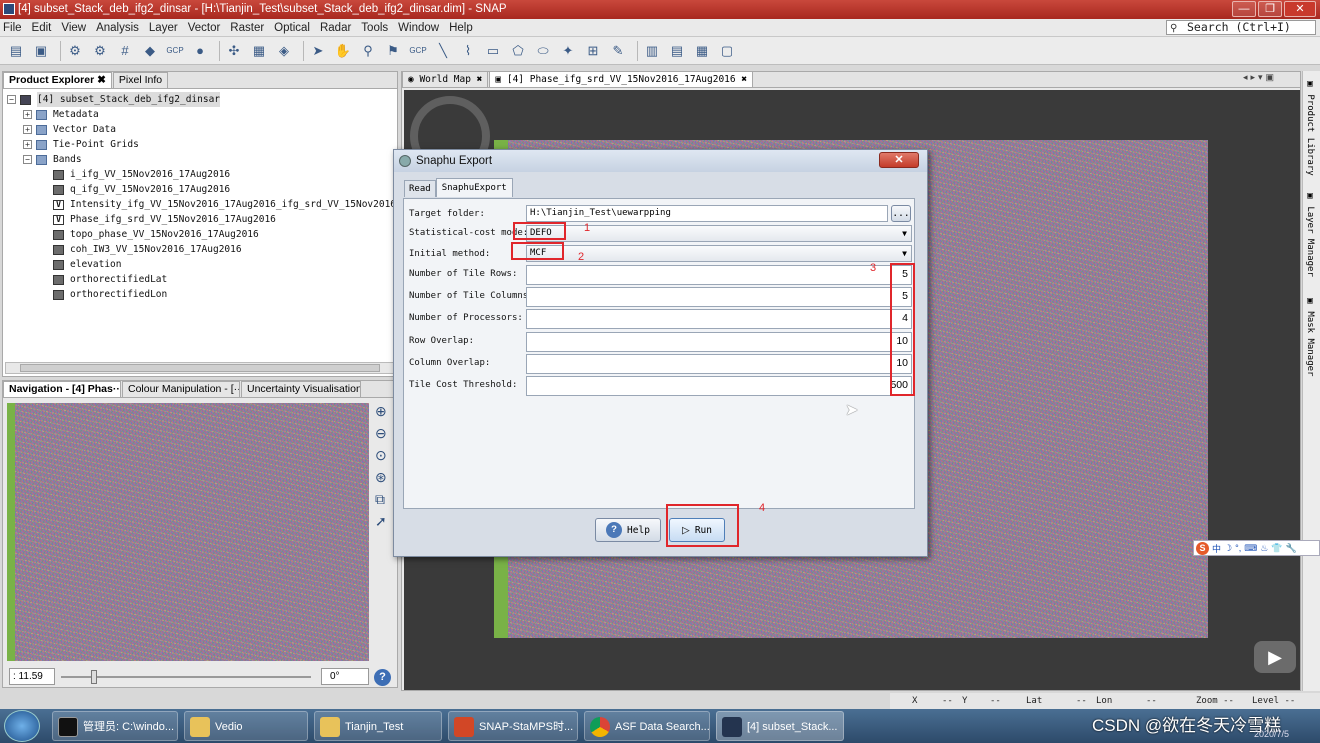 The width and height of the screenshot is (1320, 743). Describe the element at coordinates (899, 160) in the screenshot. I see `dialog-close-button: ✕` at that location.